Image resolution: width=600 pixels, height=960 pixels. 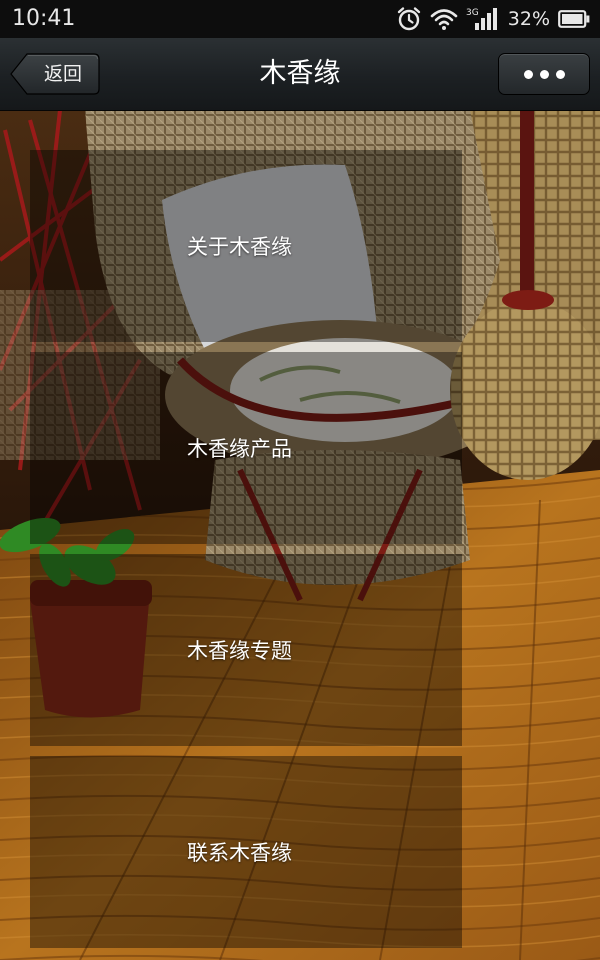 I want to click on status-time: 10:41, so click(x=44, y=18).